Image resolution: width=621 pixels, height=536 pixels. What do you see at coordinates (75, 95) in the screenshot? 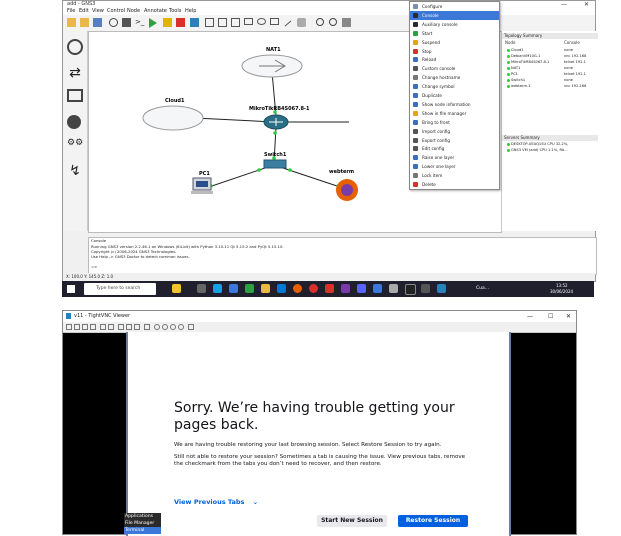
I see `end-device-category-icon` at bounding box center [75, 95].